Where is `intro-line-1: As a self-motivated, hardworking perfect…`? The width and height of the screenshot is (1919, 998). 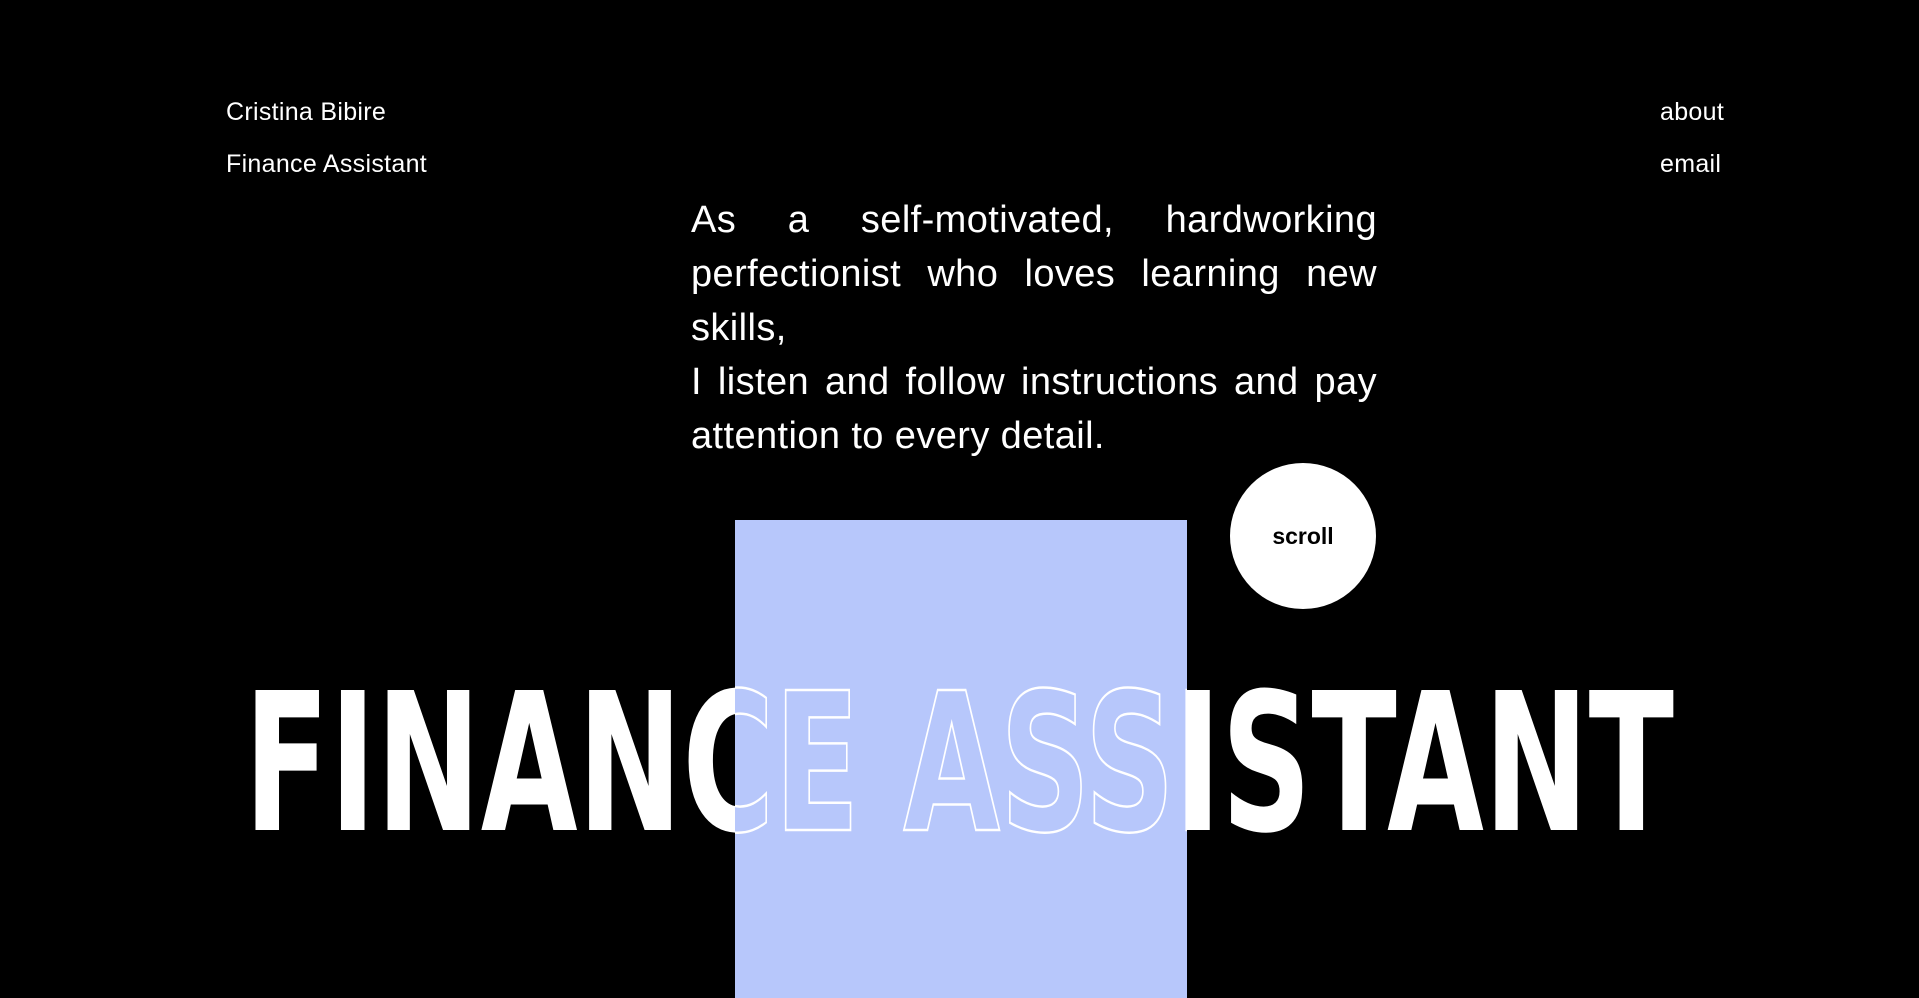
intro-line-1: As a self-motivated, hardworking perfect… is located at coordinates (1034, 274).